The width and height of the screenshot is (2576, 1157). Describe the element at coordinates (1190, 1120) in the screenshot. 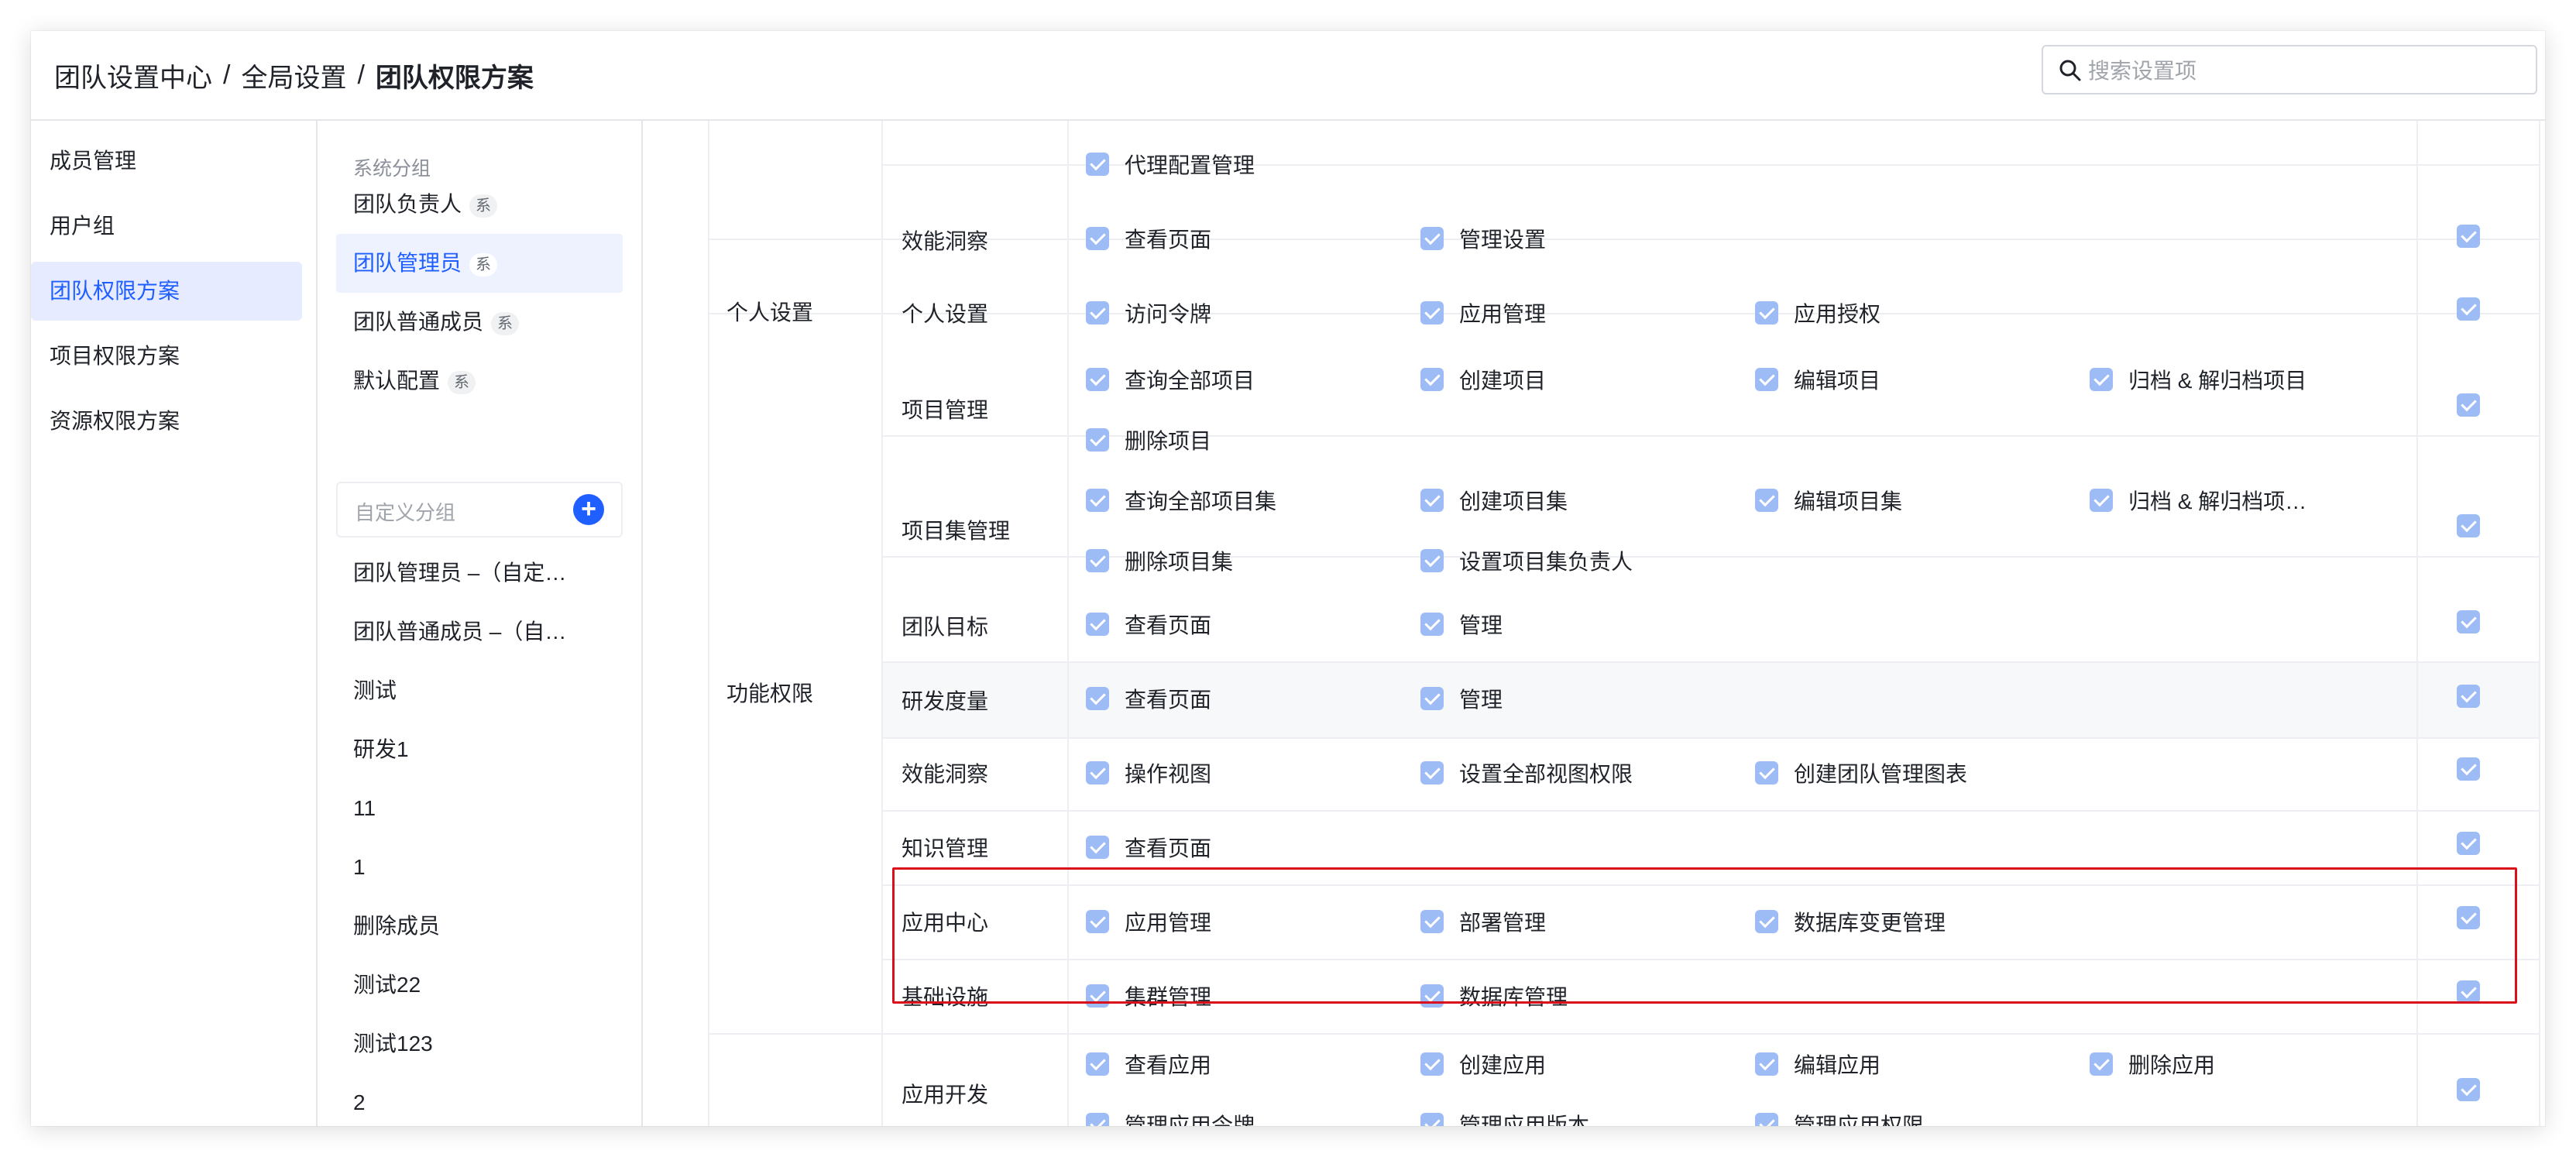

I see `permission-label: 管理应用令牌` at that location.